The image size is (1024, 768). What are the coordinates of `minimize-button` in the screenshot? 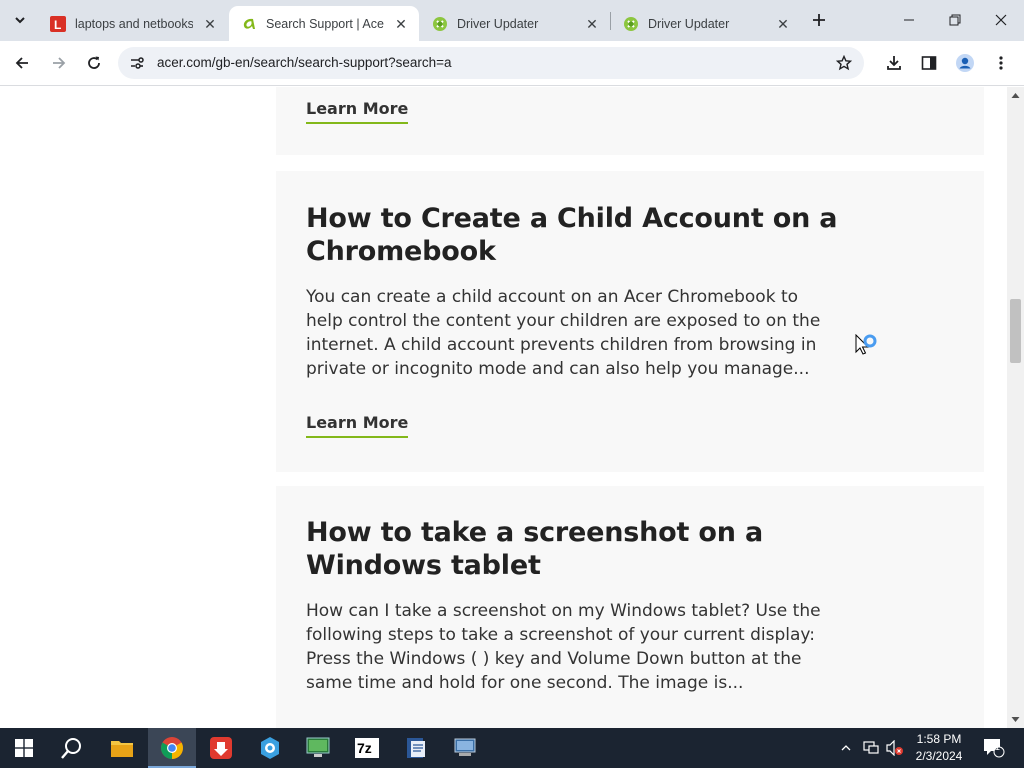 It's located at (909, 20).